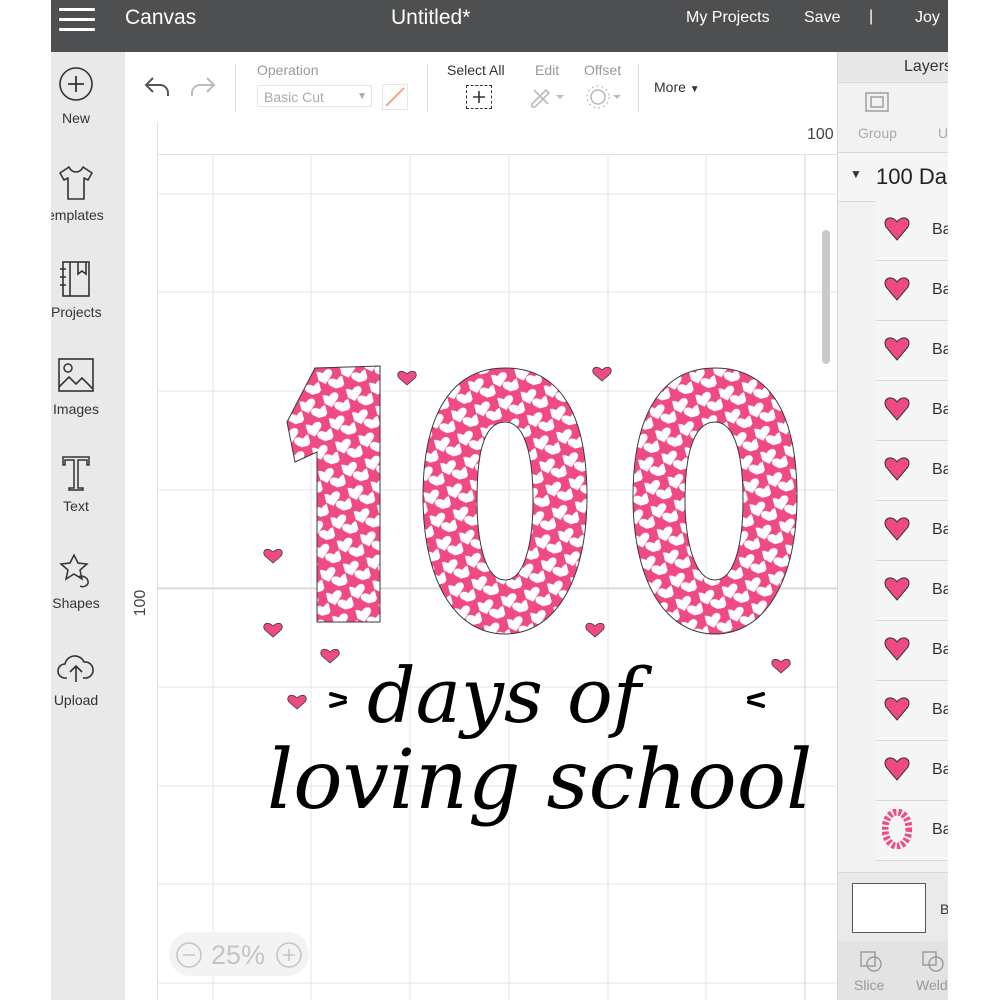  I want to click on vertical-scrollbar, so click(826, 297).